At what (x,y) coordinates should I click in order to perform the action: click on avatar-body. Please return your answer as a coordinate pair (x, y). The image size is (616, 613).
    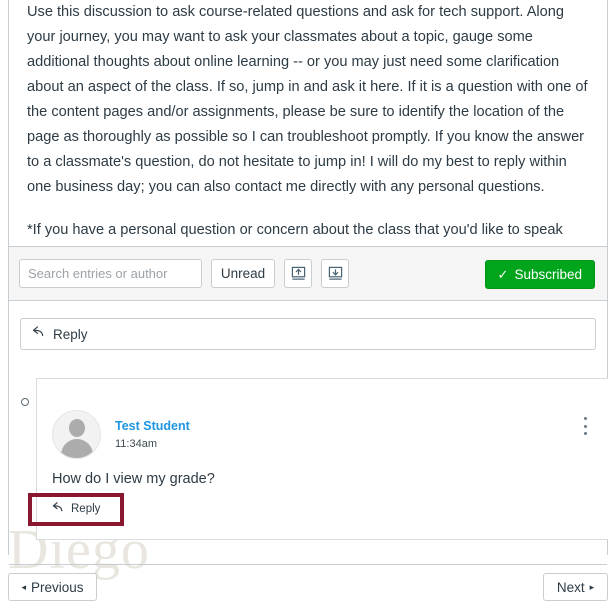
    Looking at the image, I should click on (76, 448).